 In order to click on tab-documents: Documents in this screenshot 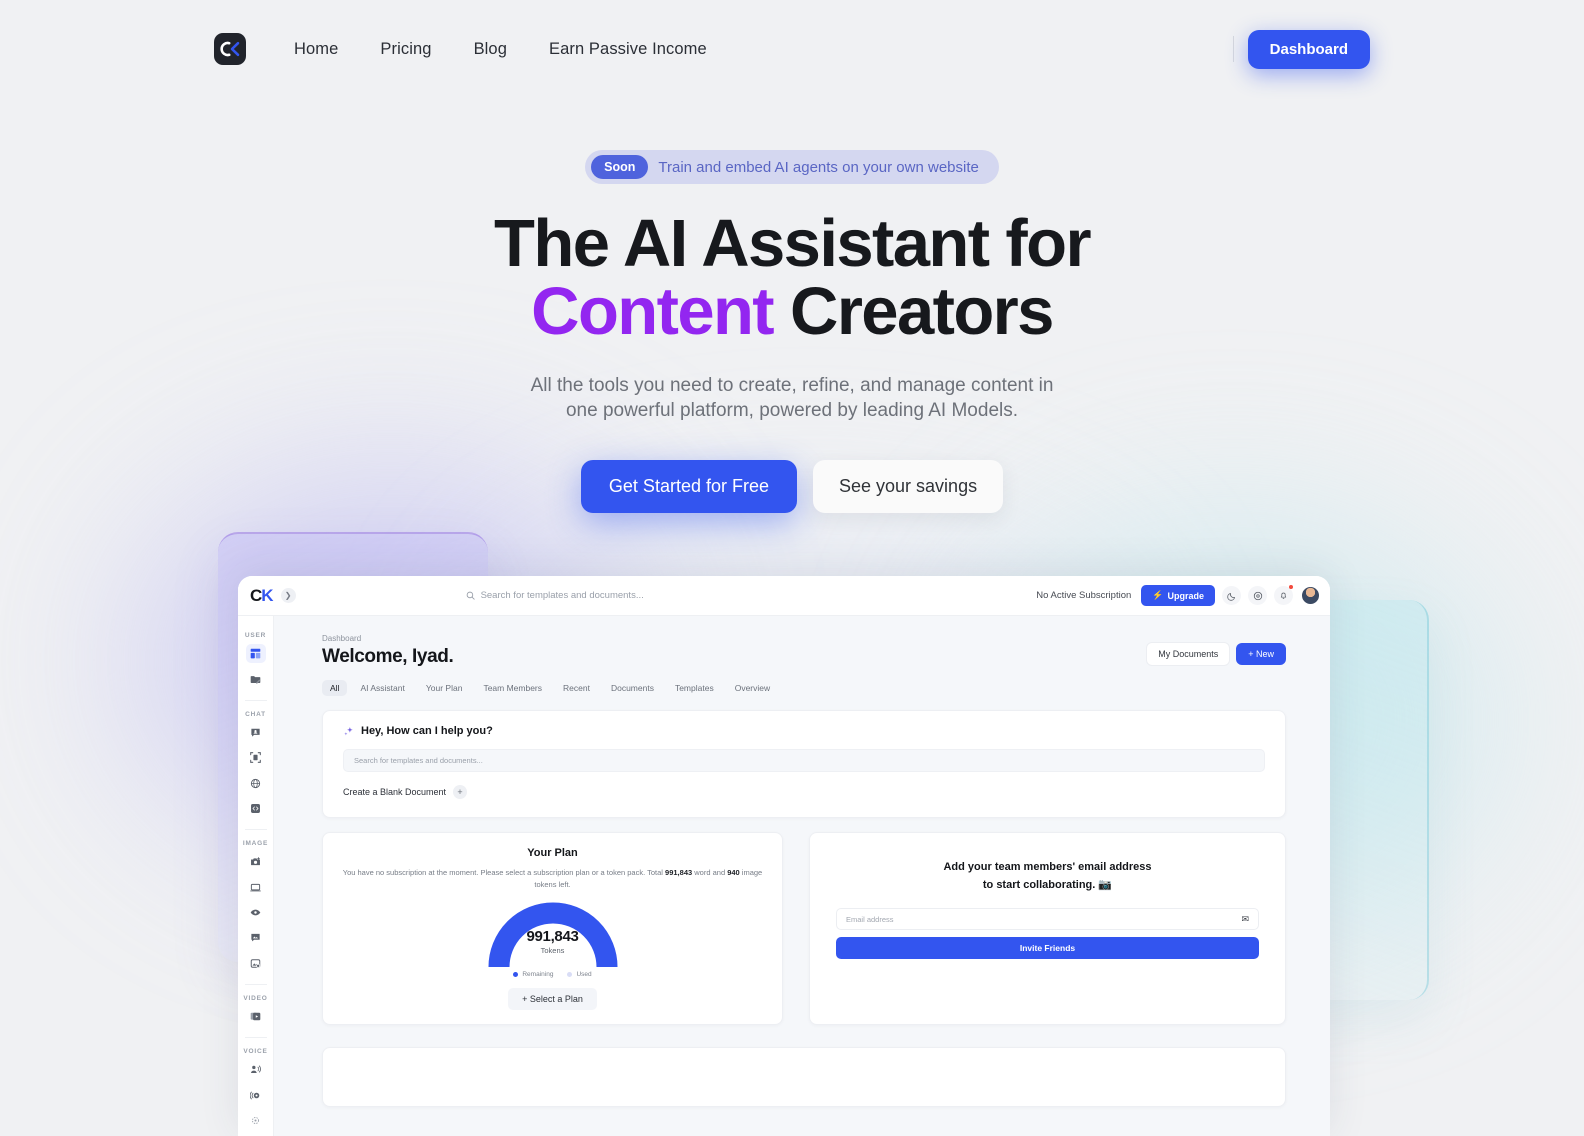, I will do `click(632, 688)`.